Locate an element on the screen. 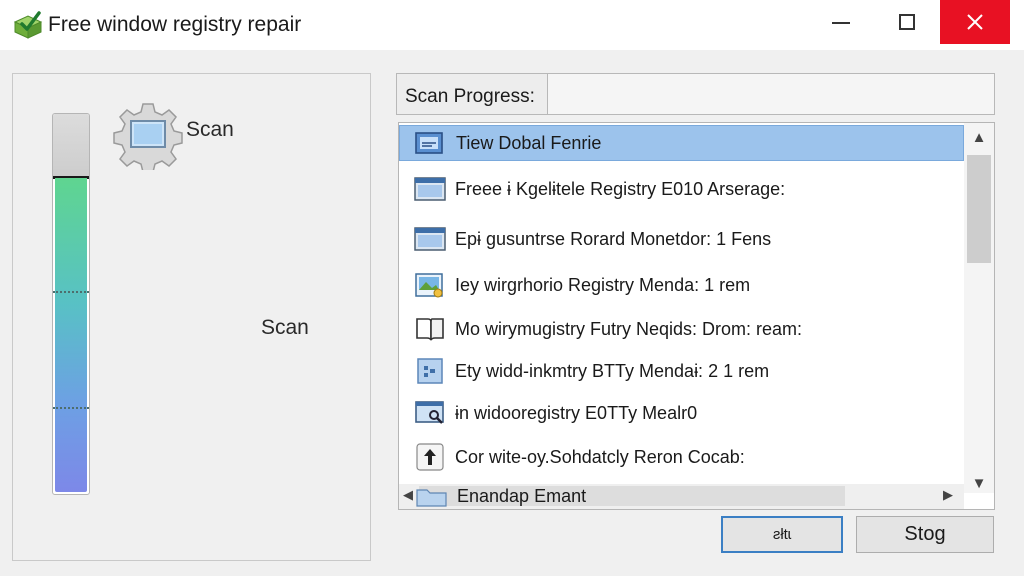 This screenshot has width=1024, height=576. maximize-button is located at coordinates (907, 22).